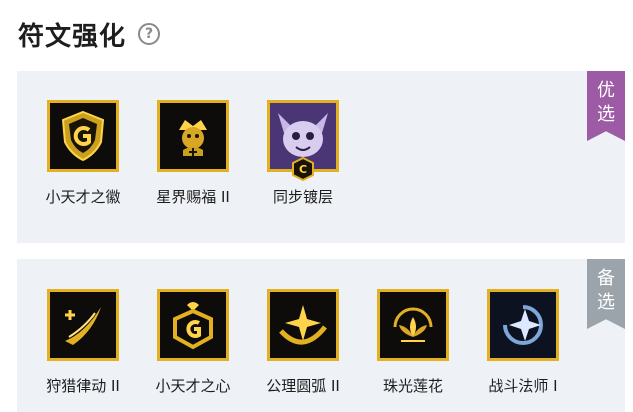 Image resolution: width=633 pixels, height=412 pixels. I want to click on rune-item: 战斗法师 I, so click(523, 342).